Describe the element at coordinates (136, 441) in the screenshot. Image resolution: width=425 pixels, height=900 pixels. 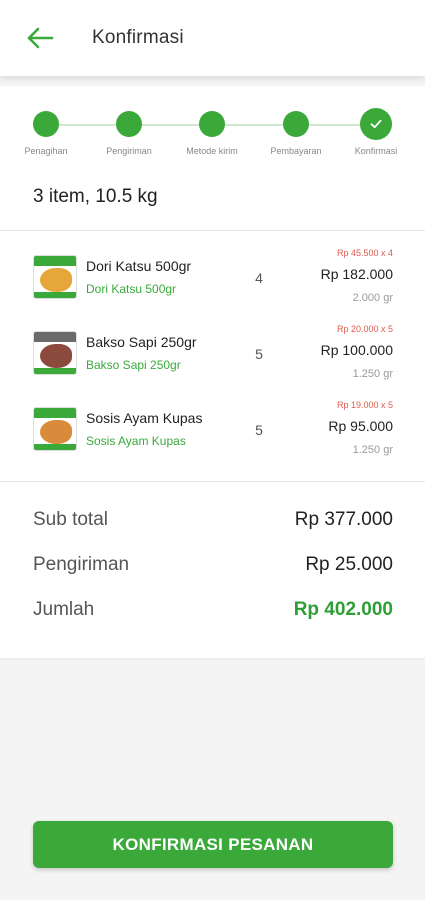
I see `item-subtitle: Sosis Ayam Kupas` at that location.